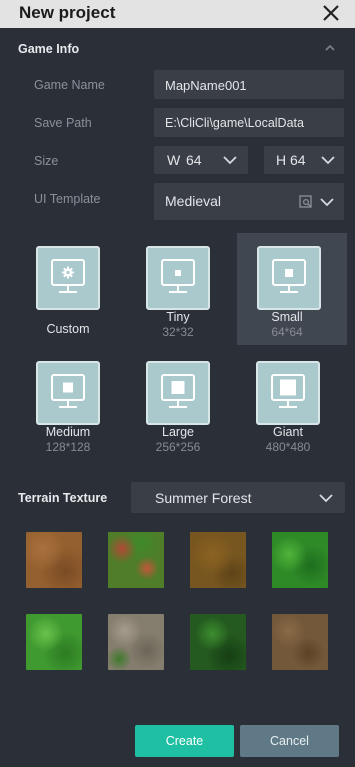 The width and height of the screenshot is (355, 767). What do you see at coordinates (69, 85) in the screenshot?
I see `game-name-label: Game Name` at bounding box center [69, 85].